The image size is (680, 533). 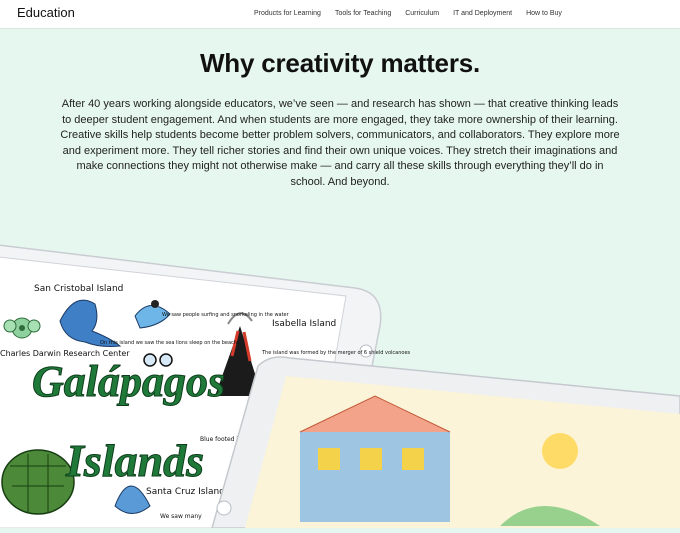 What do you see at coordinates (363, 13) in the screenshot?
I see `nav-item-tools-for-teaching: Tools for Teaching` at bounding box center [363, 13].